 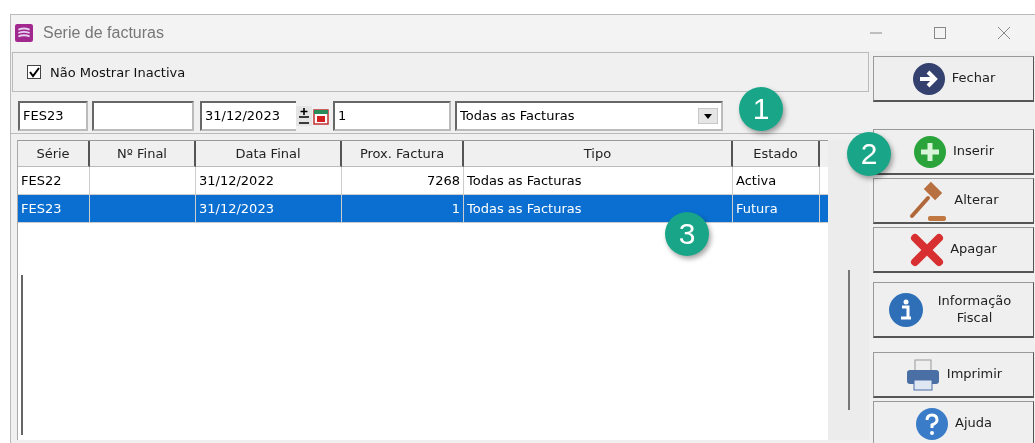 What do you see at coordinates (269, 208) in the screenshot?
I see `table-cell: 31/12/2023` at bounding box center [269, 208].